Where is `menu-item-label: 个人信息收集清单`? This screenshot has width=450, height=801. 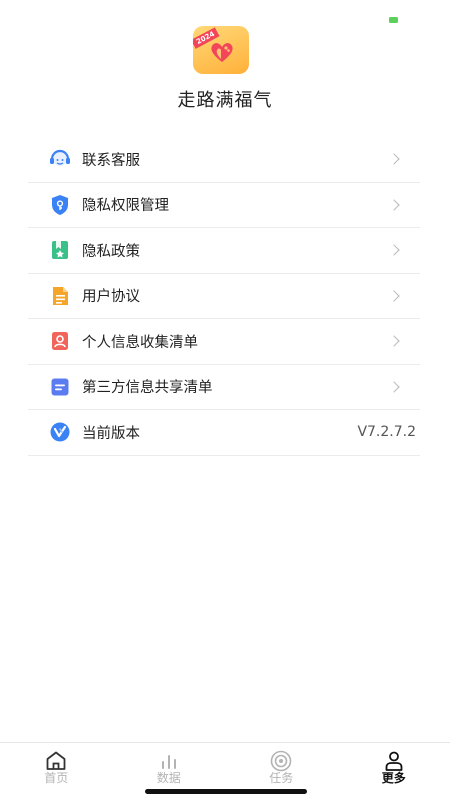
menu-item-label: 个人信息收集清单 is located at coordinates (140, 341).